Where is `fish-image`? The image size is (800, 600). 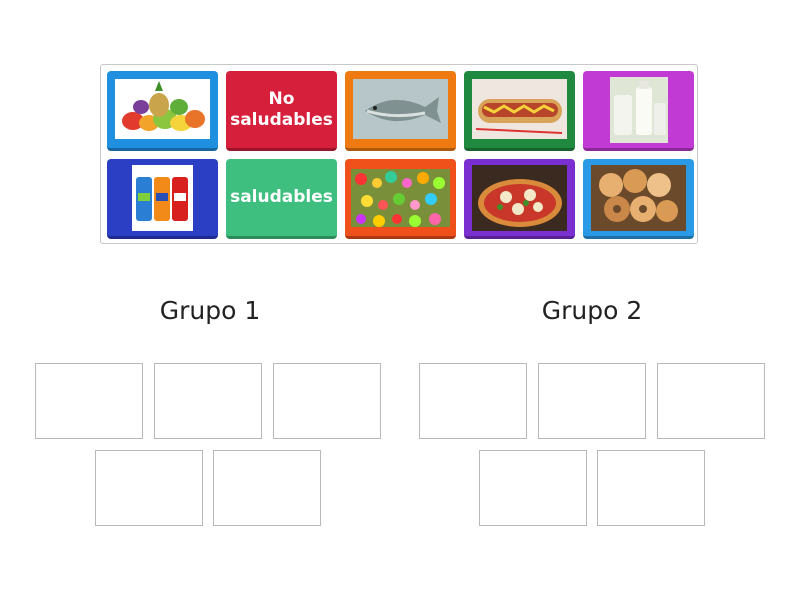 fish-image is located at coordinates (400, 109).